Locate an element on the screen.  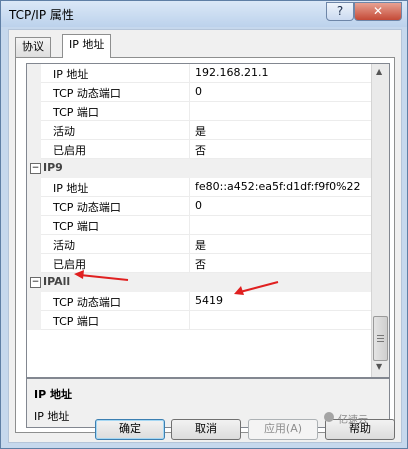
category-label: IPAll is located at coordinates (57, 281).